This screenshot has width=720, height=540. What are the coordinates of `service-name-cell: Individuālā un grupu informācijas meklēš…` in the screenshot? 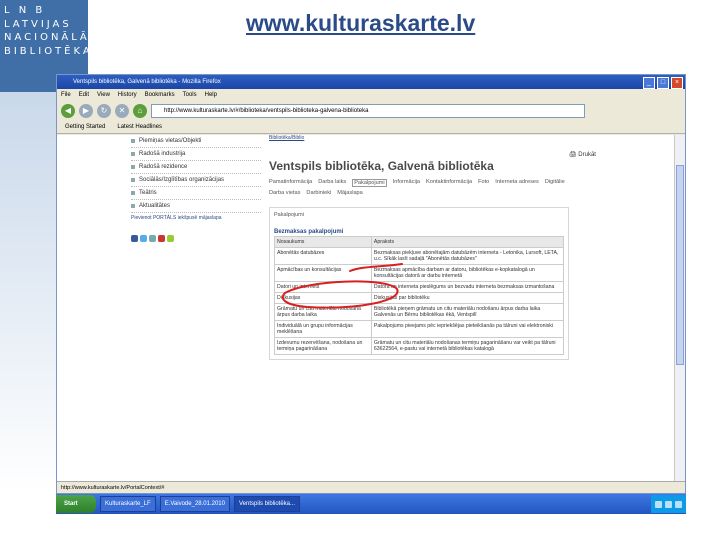 It's located at (323, 329).